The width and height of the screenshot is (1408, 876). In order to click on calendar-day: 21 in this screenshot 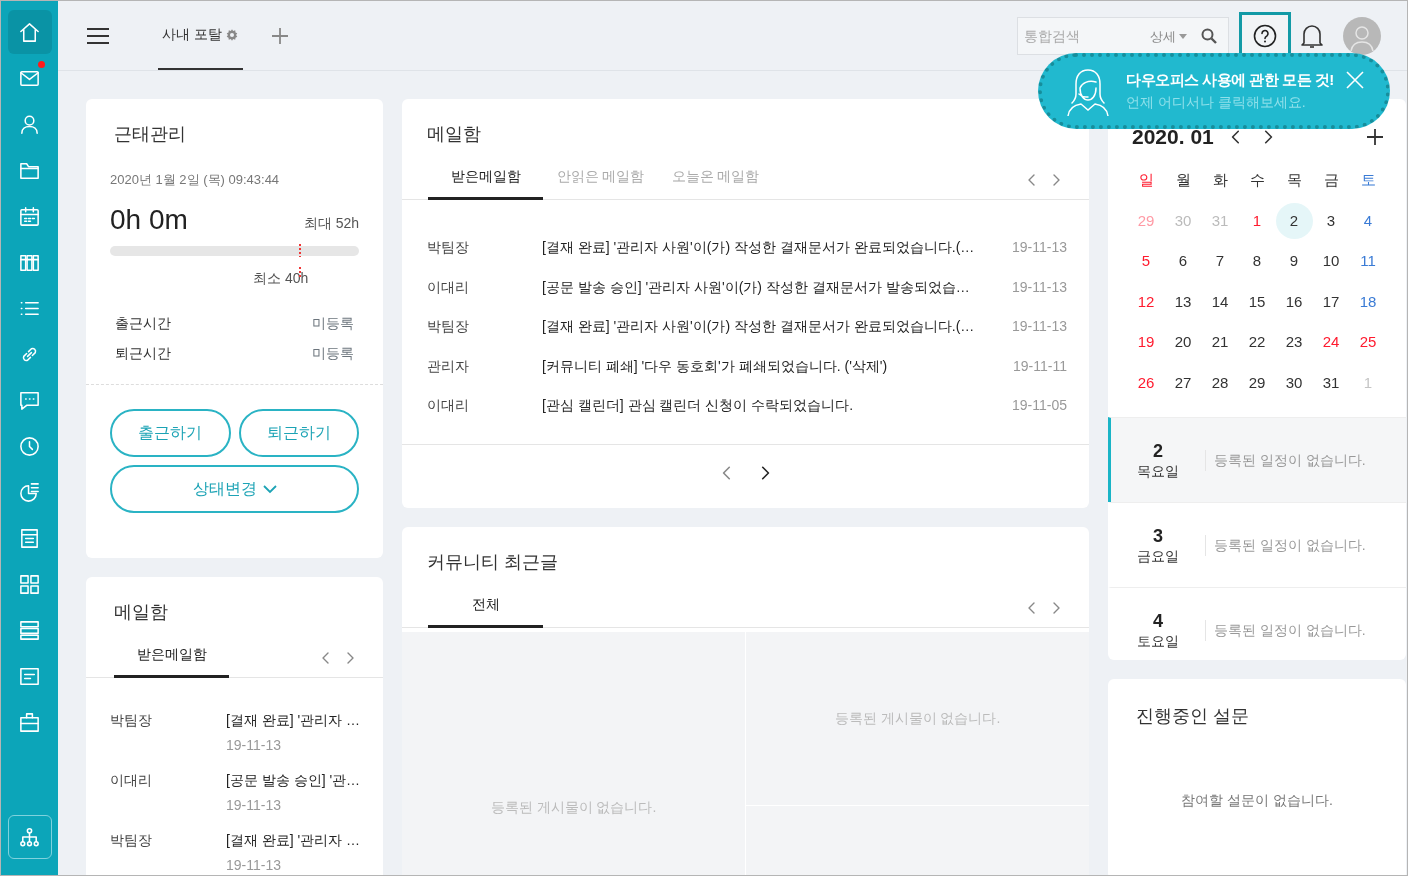, I will do `click(1220, 342)`.